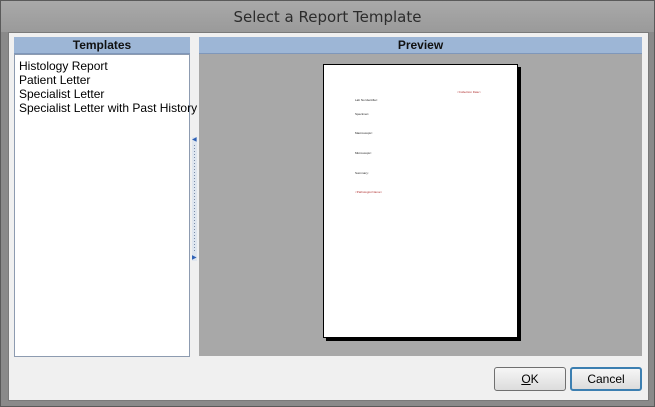 The height and width of the screenshot is (407, 655). I want to click on cancel-button: Cancel, so click(606, 379).